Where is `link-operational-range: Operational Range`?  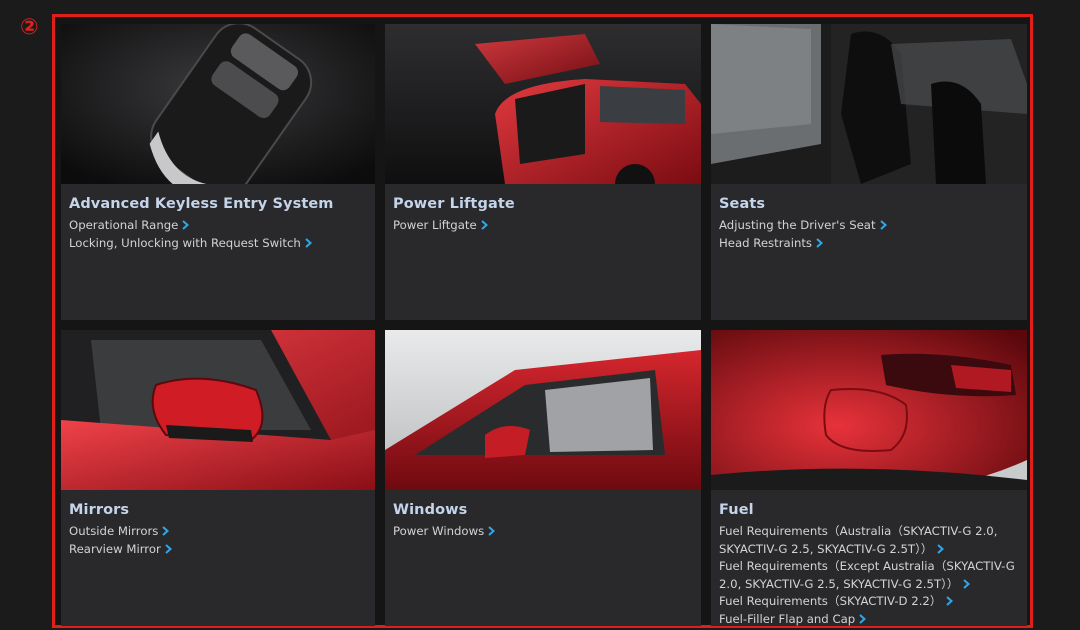
link-operational-range: Operational Range is located at coordinates (218, 226).